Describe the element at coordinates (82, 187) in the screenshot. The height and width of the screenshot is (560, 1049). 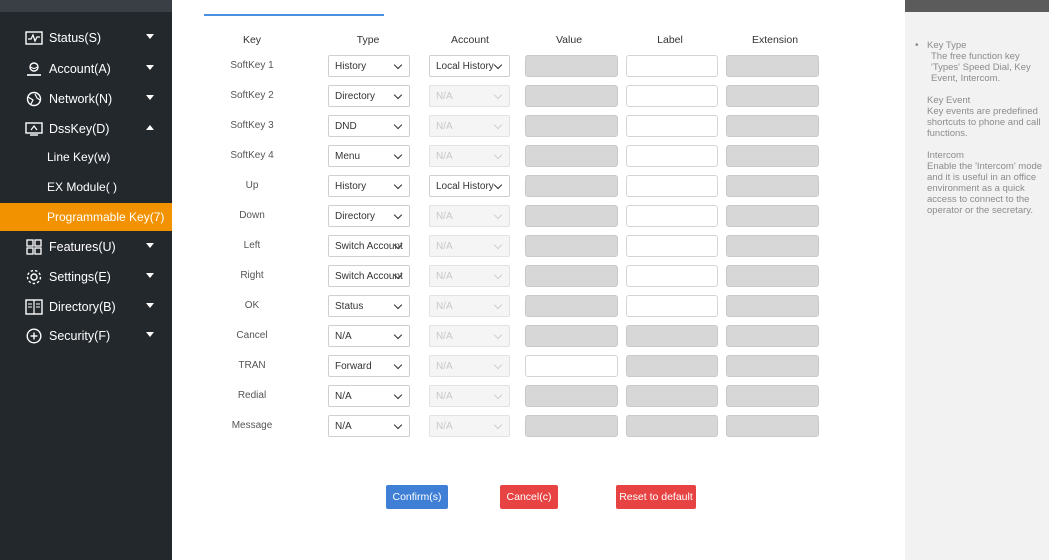
I see `sidebar-subitem-label: EX Module( )` at that location.